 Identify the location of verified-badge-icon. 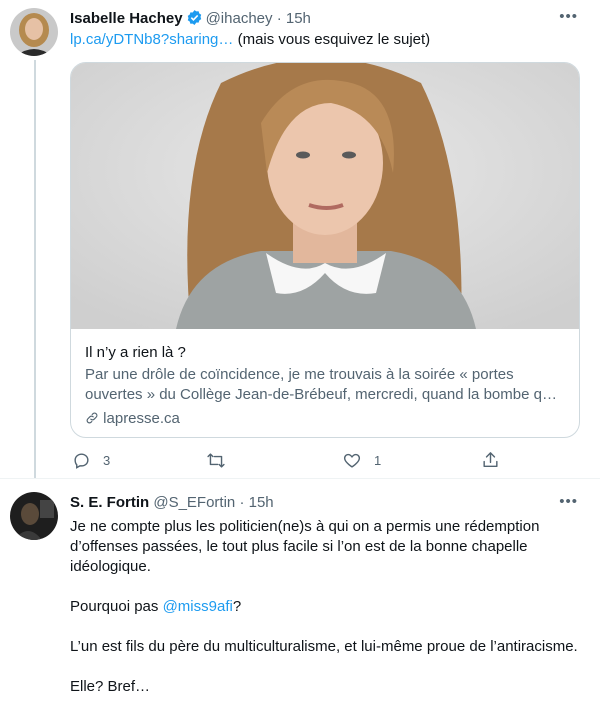
(194, 20).